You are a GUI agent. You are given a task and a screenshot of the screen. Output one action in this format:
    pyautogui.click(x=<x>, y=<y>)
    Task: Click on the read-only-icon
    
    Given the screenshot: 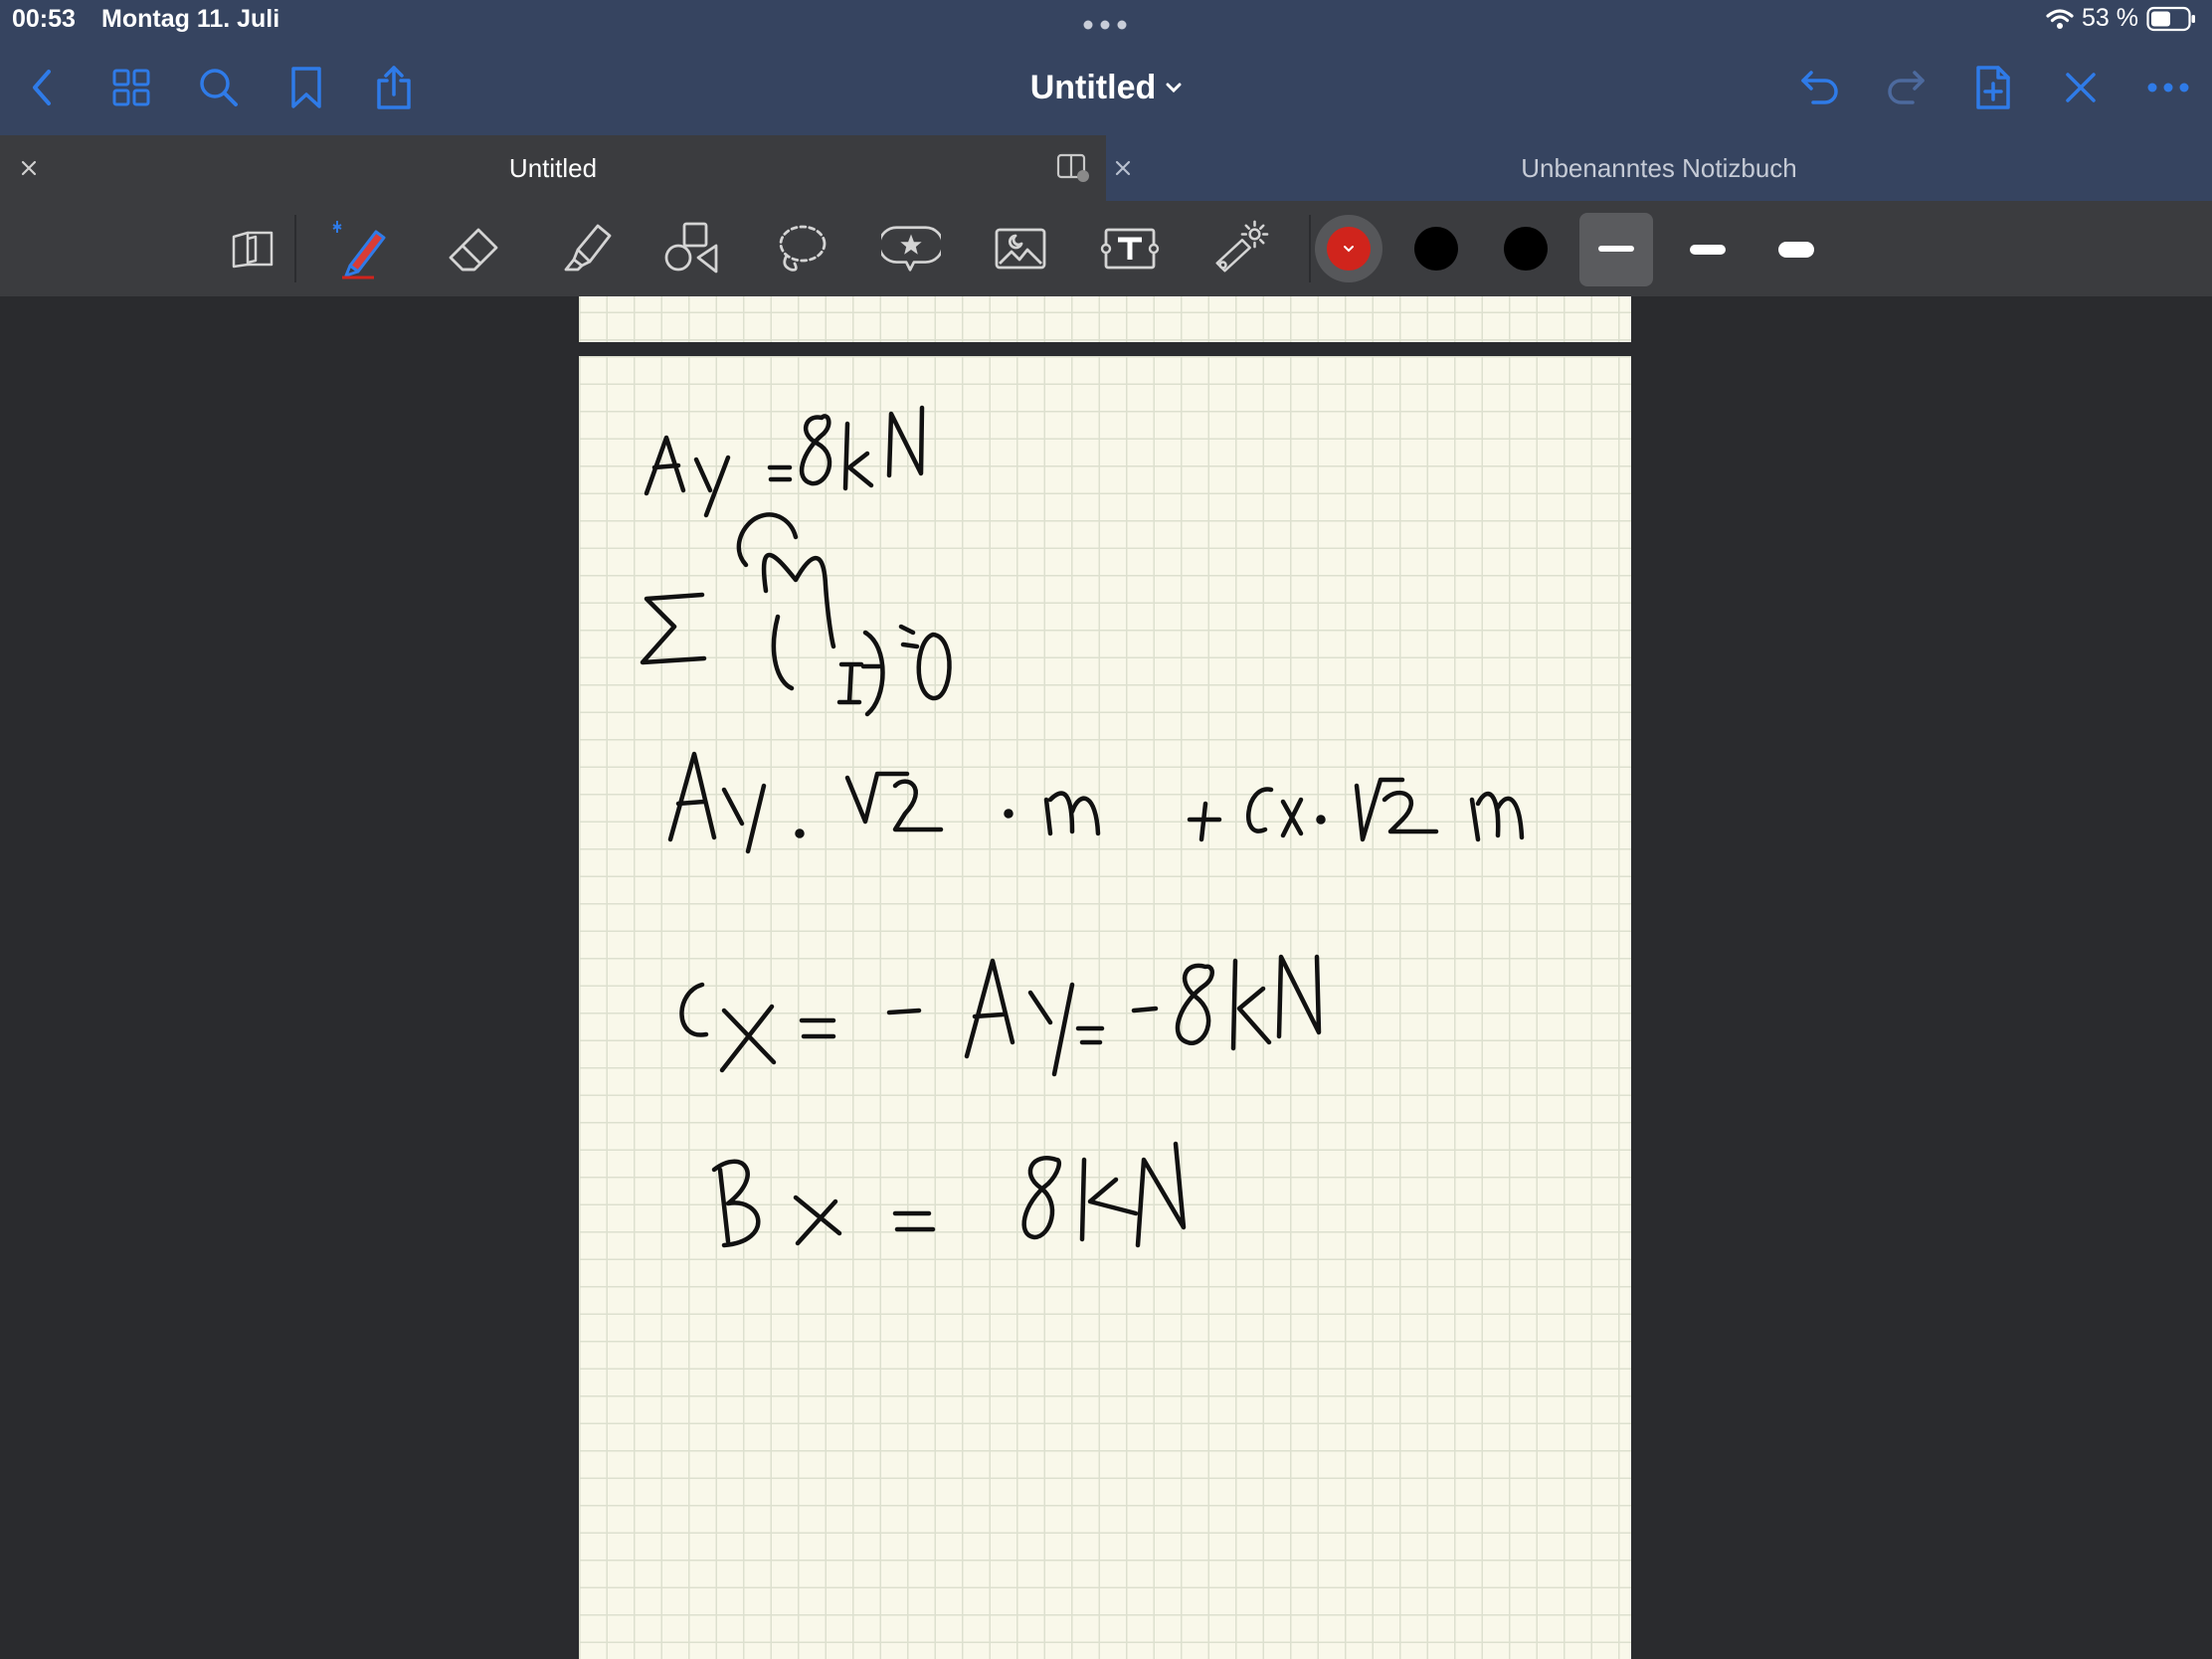 What is the action you would take?
    pyautogui.click(x=252, y=248)
    